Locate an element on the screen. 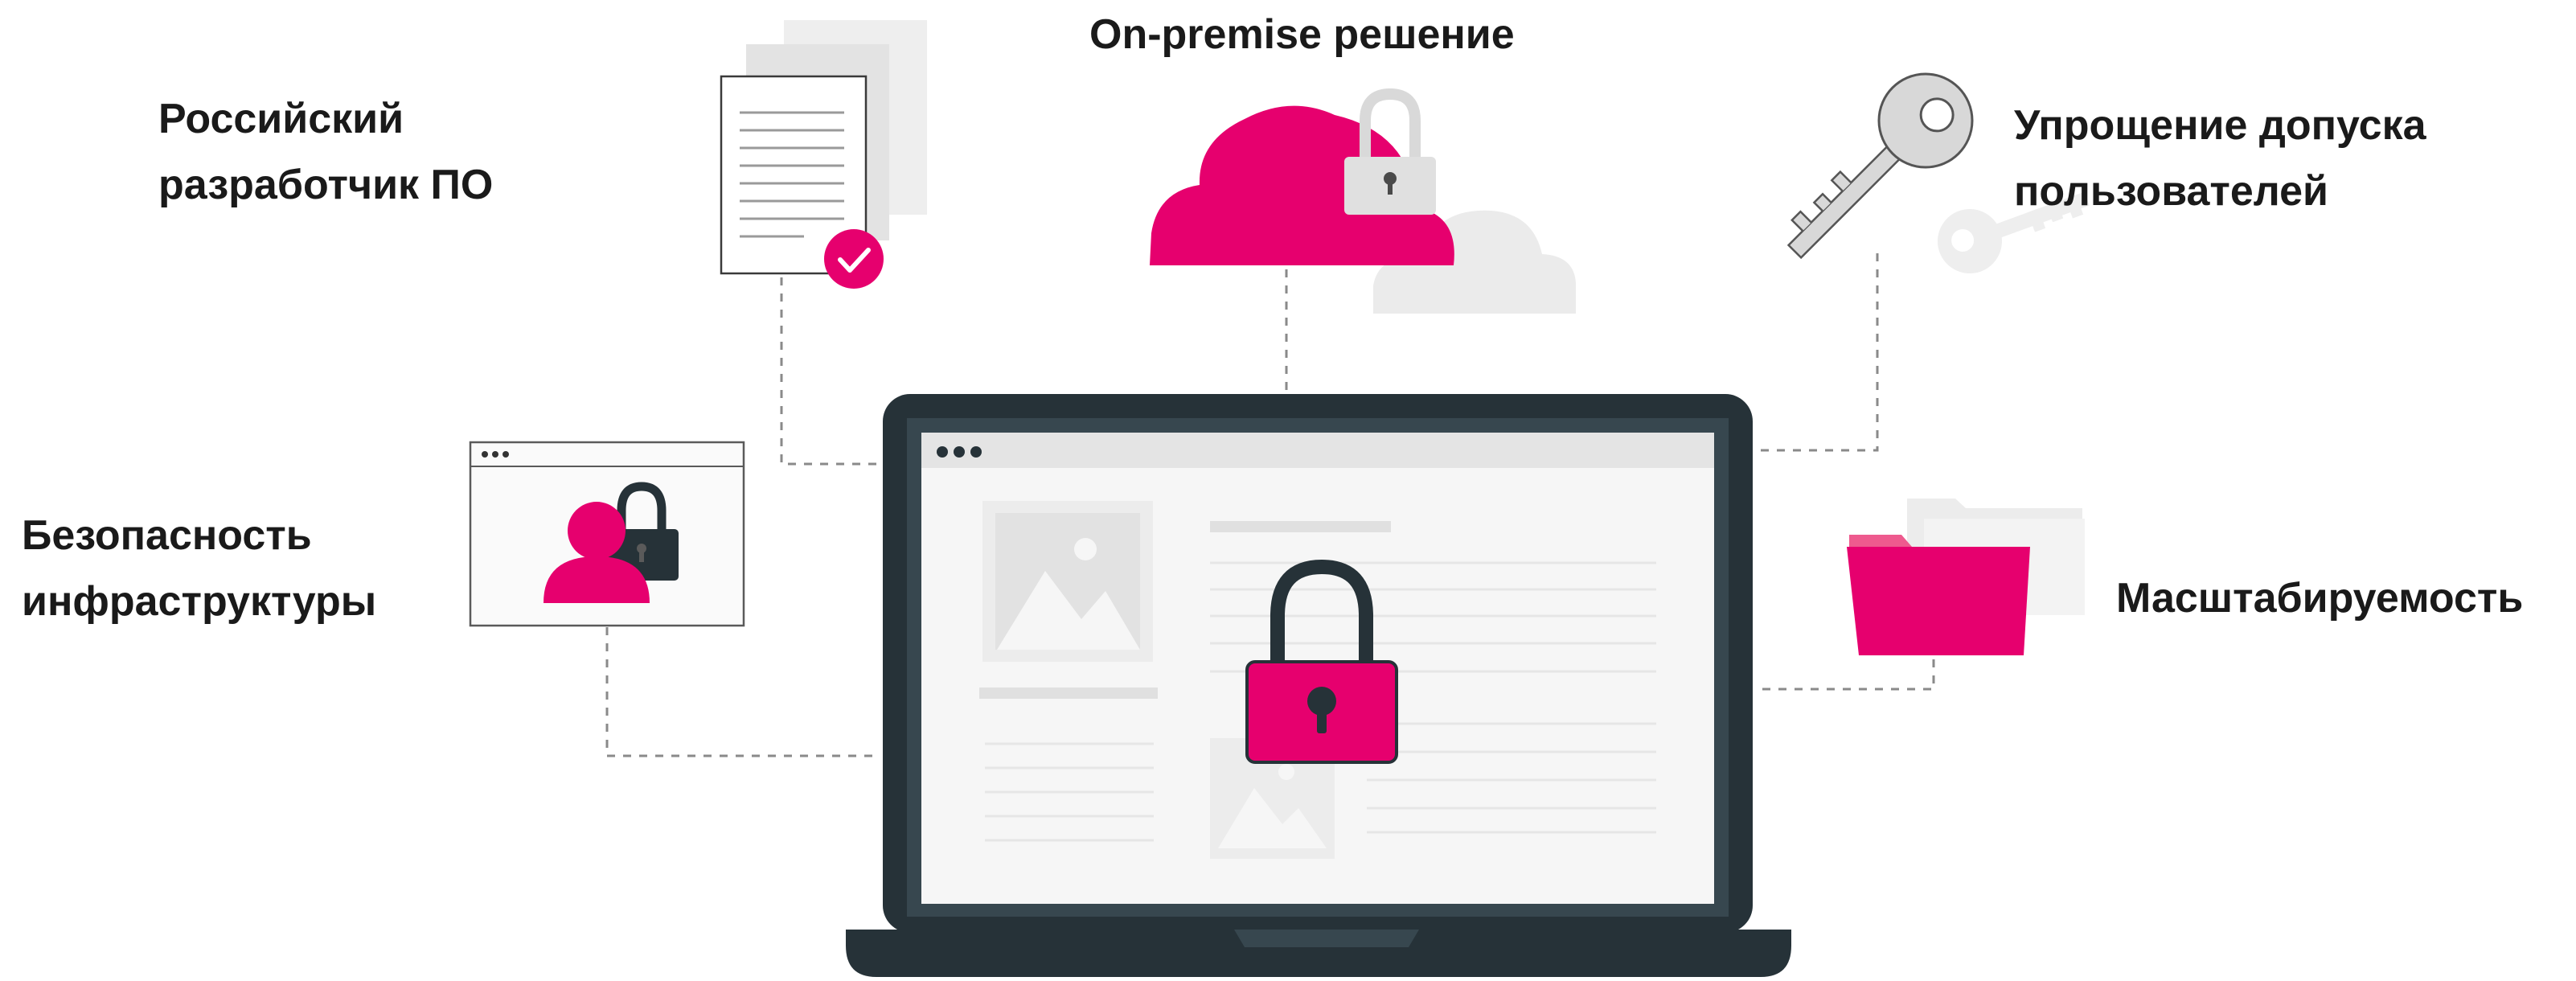 This screenshot has height=981, width=2576. label-access-simplification-line-2: пользователей is located at coordinates (2171, 191).